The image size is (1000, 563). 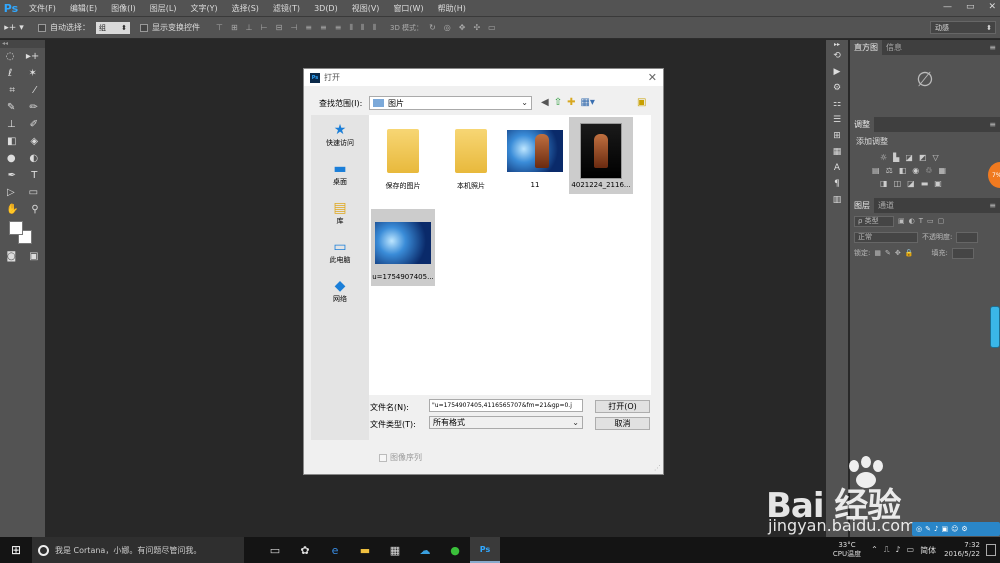 What do you see at coordinates (506, 422) in the screenshot?
I see `filetype-dropdown: 所有格式 ⌄` at bounding box center [506, 422].